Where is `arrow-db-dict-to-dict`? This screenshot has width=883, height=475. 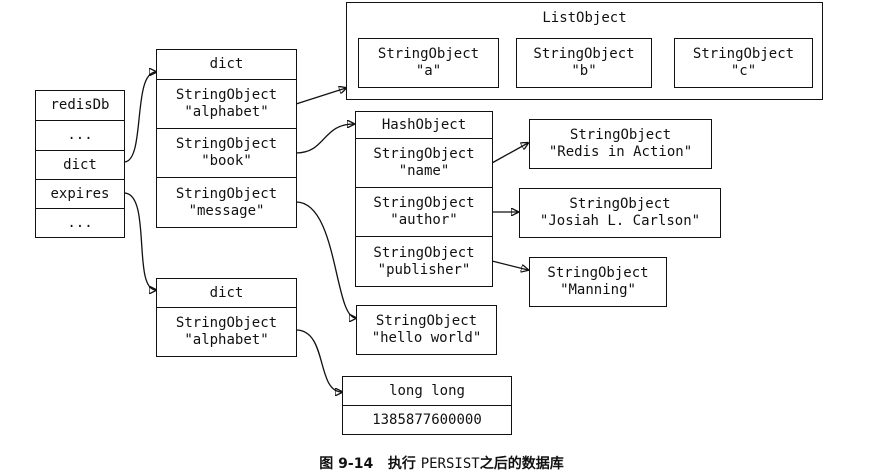
arrow-db-dict-to-dict is located at coordinates (139, 117).